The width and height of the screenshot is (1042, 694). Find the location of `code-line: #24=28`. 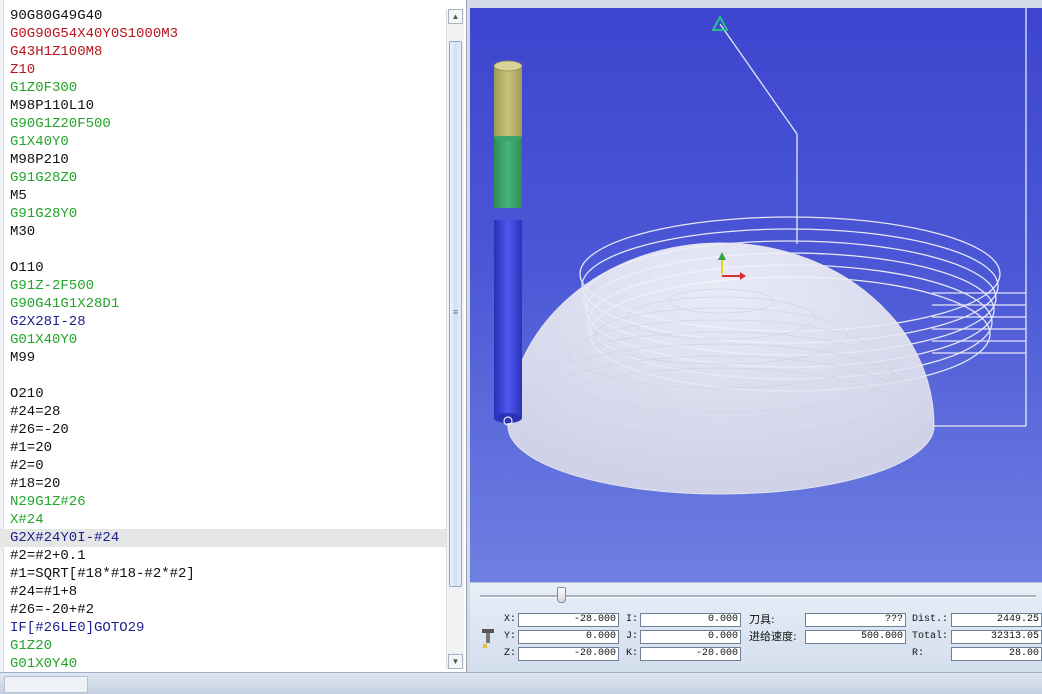

code-line: #24=28 is located at coordinates (228, 412).